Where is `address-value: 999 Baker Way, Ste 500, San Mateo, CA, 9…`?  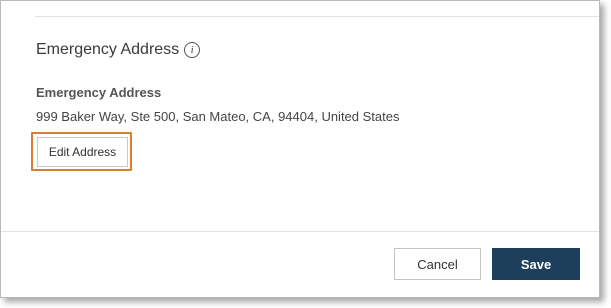 address-value: 999 Baker Way, Ste 500, San Mateo, CA, 9… is located at coordinates (218, 116).